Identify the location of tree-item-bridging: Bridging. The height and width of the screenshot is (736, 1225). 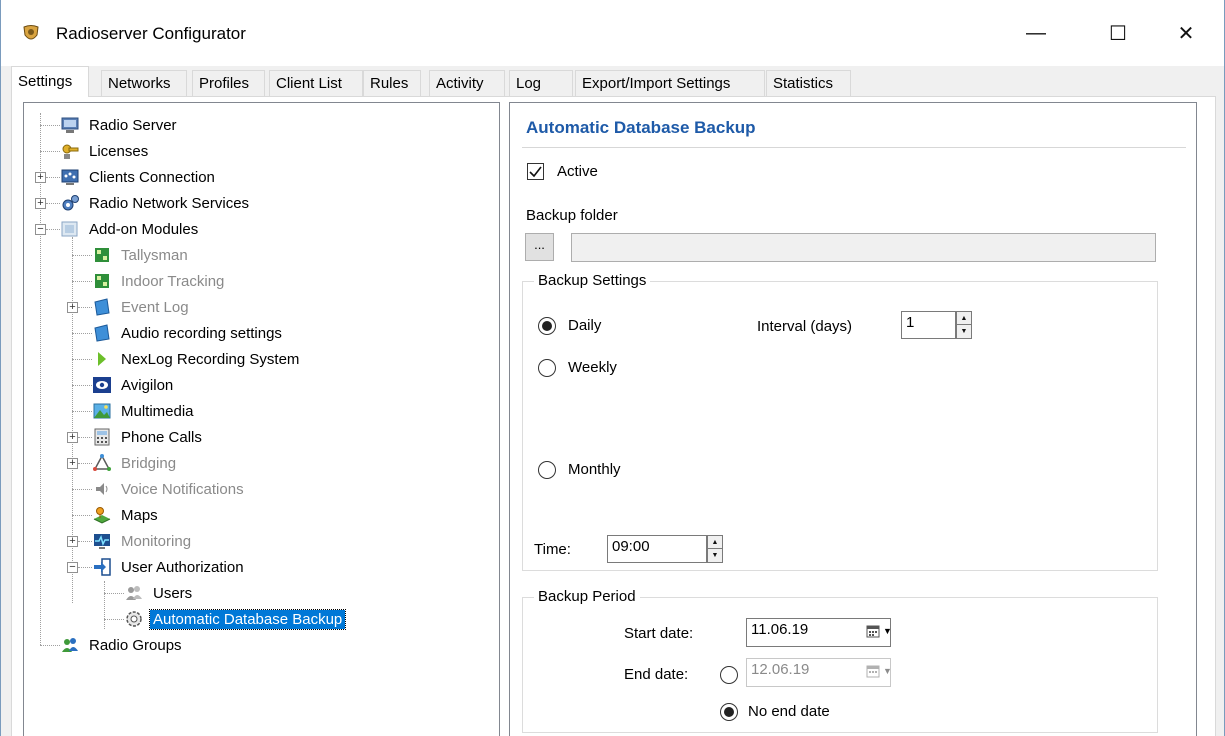
(135, 463).